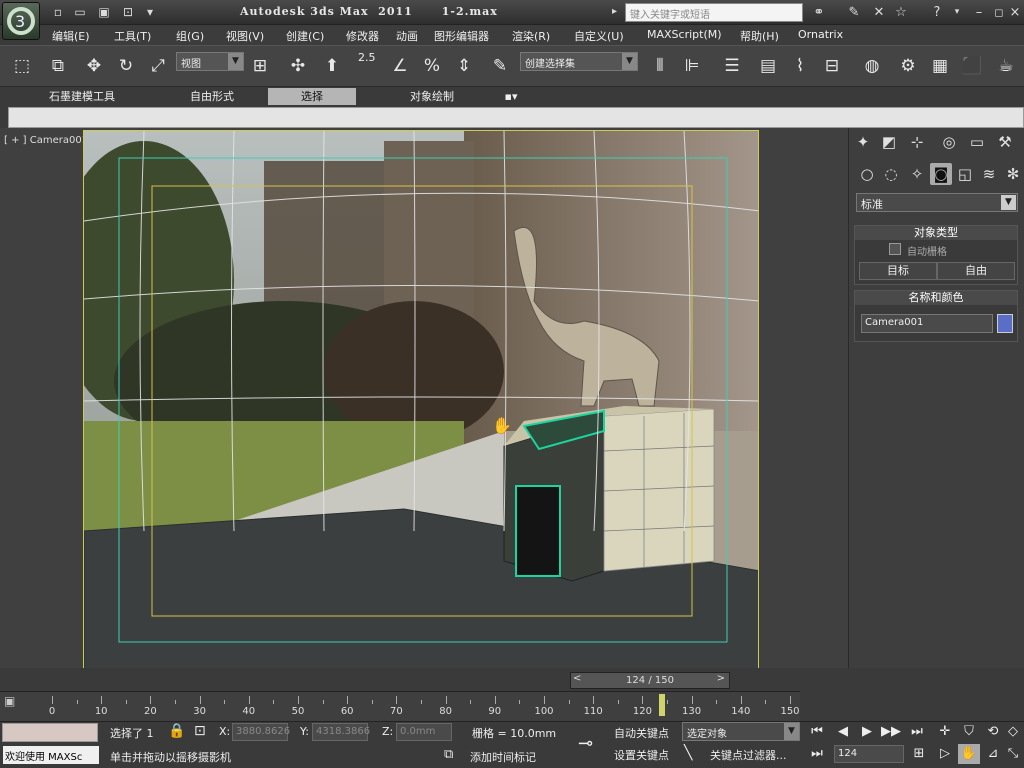 The image size is (1024, 768). Describe the element at coordinates (759, 36) in the screenshot. I see `menu-help: 帮助(H)` at that location.